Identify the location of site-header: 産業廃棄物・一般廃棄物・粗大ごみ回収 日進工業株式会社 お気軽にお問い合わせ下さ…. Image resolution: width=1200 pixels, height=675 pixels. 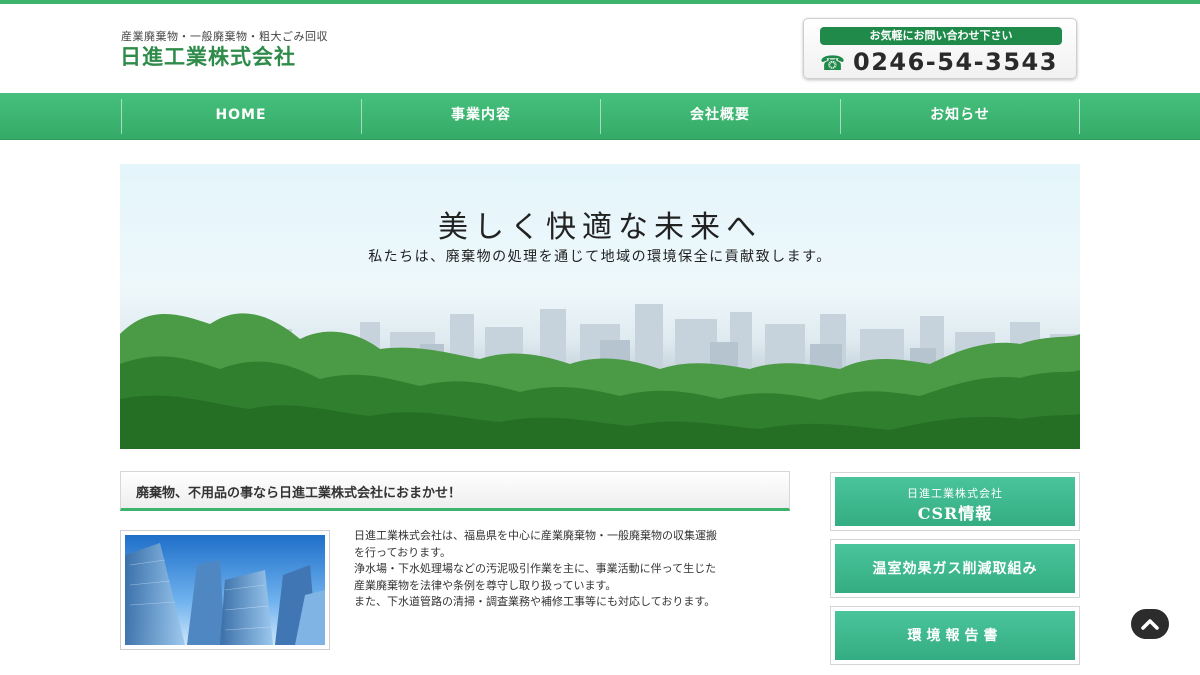
(600, 48).